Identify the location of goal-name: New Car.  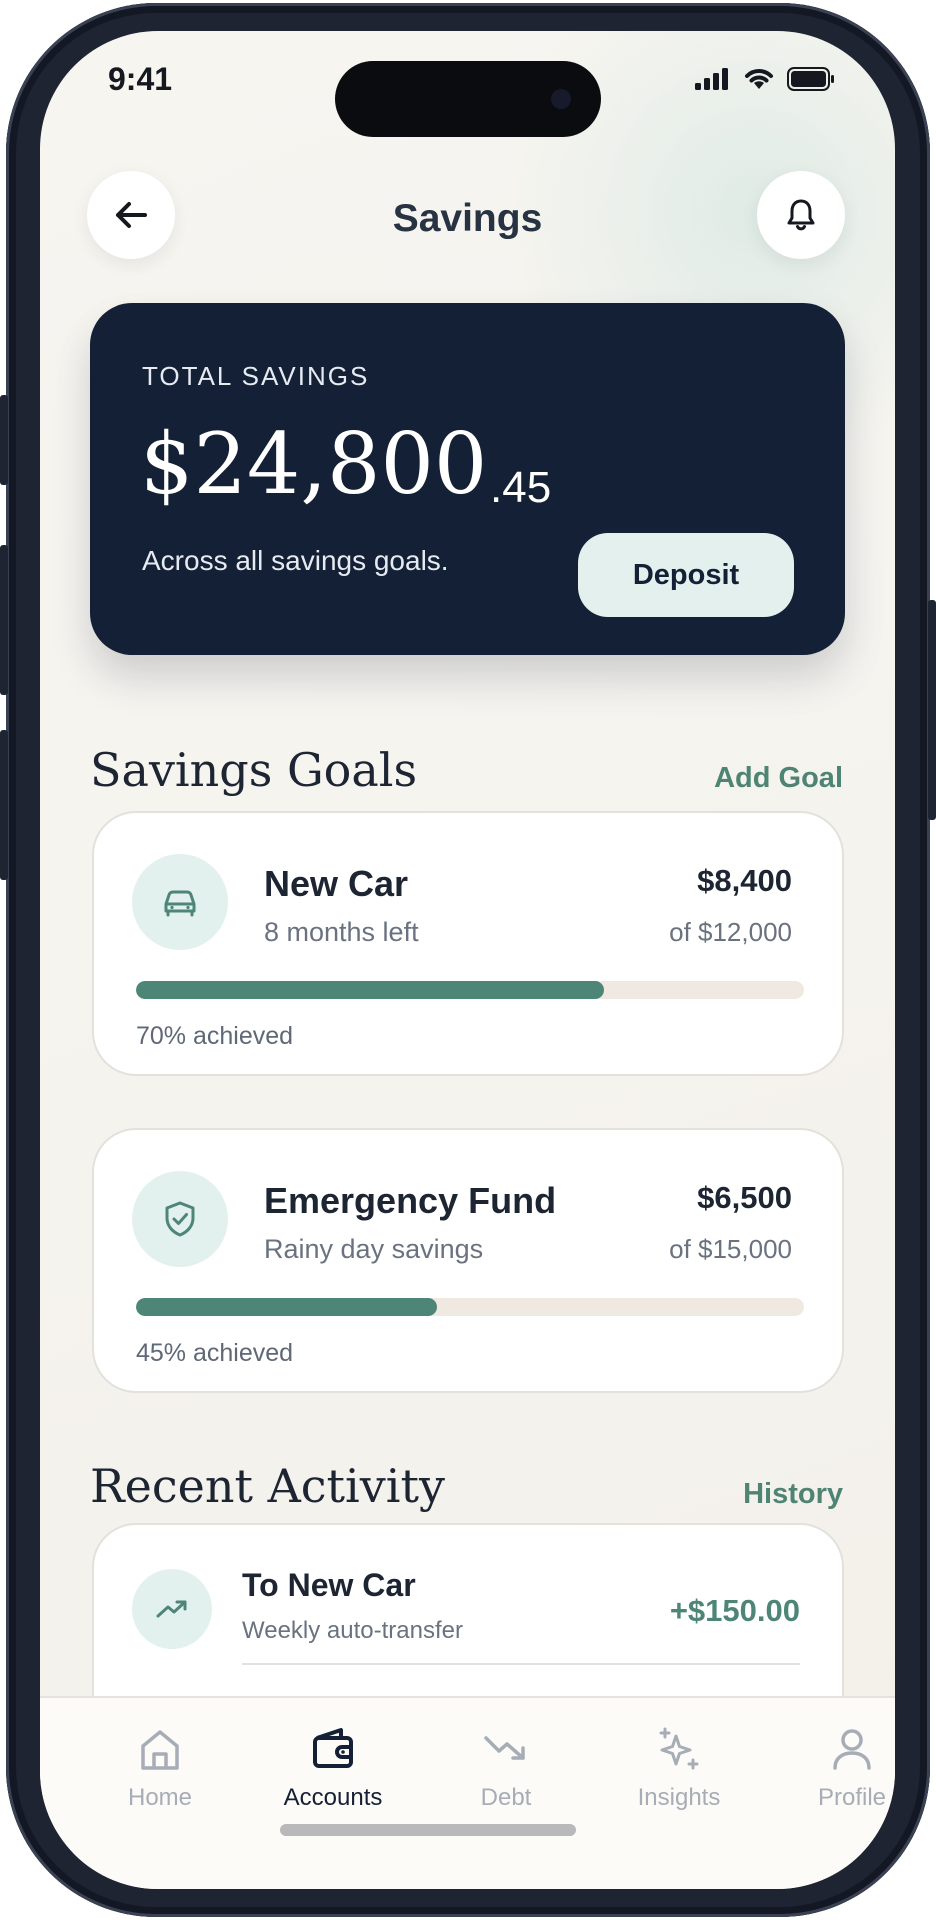
(336, 883).